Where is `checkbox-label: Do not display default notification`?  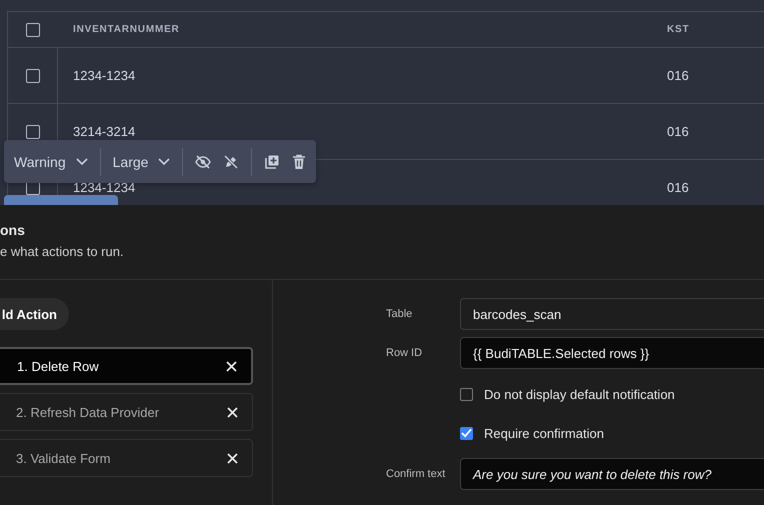 checkbox-label: Do not display default notification is located at coordinates (579, 394).